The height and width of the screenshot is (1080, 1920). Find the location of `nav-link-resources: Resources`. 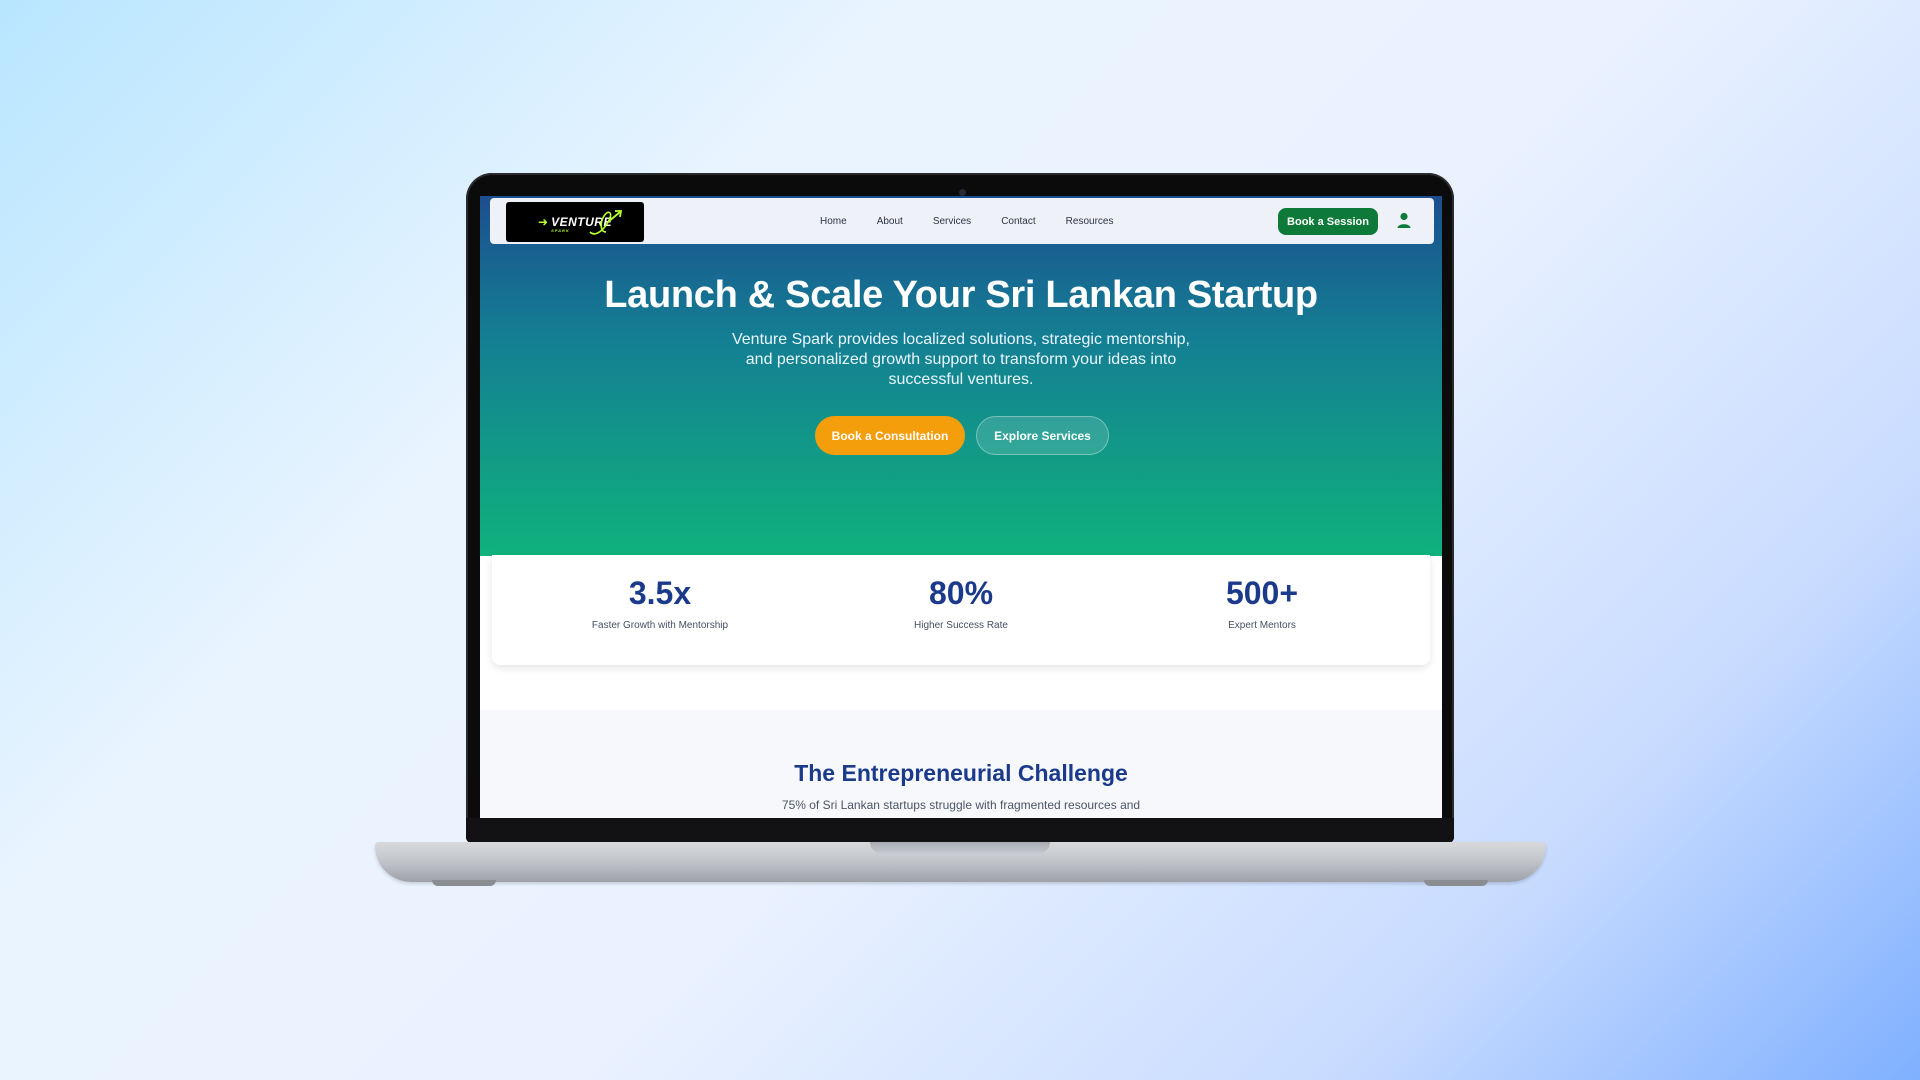

nav-link-resources: Resources is located at coordinates (1090, 221).